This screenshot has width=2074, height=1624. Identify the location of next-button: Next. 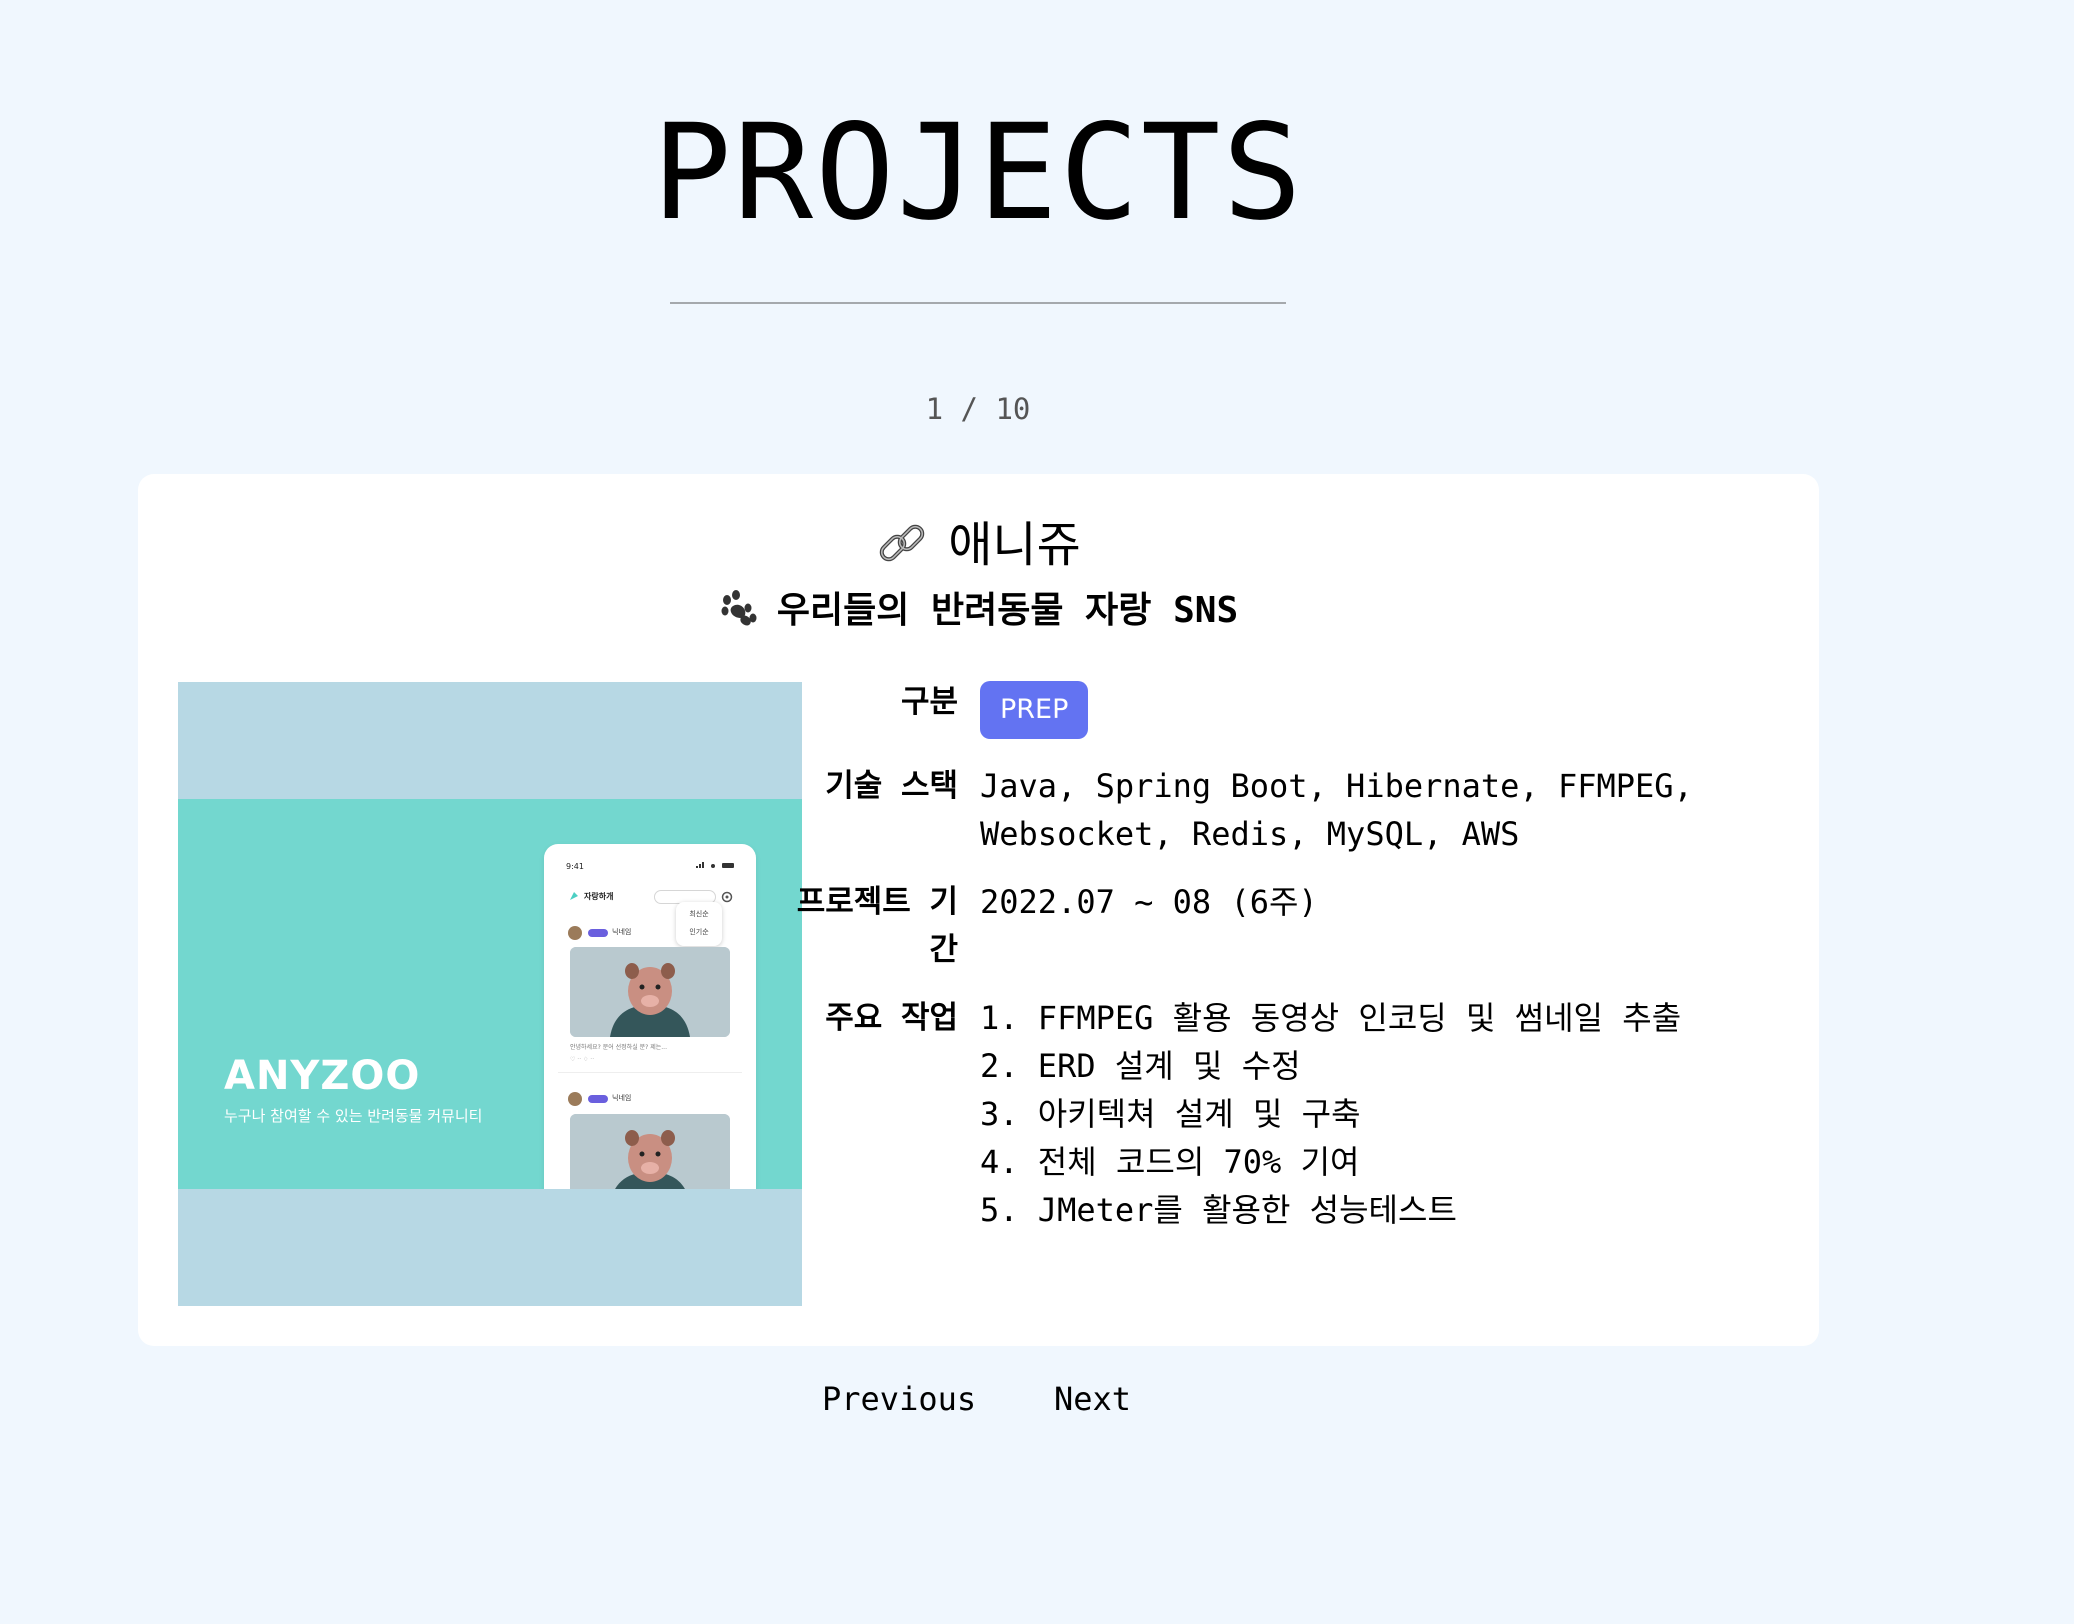
(1092, 1399).